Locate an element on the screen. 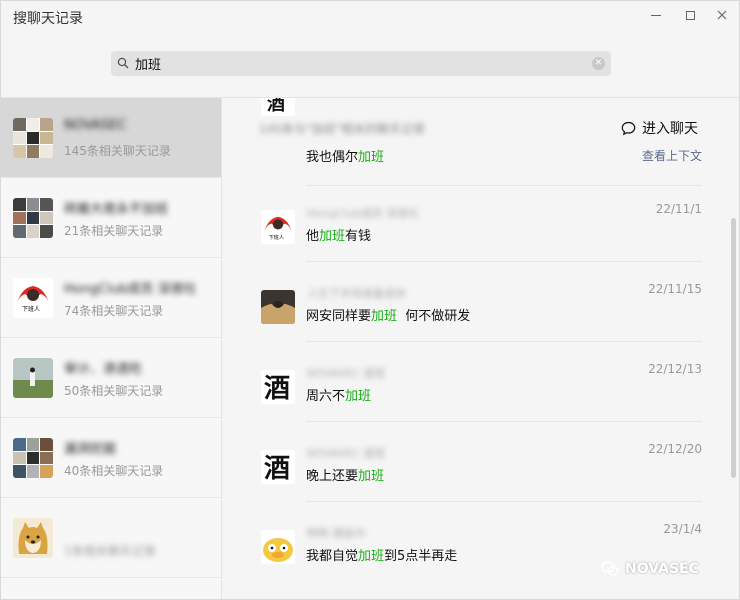 This screenshot has width=740, height=600. minimize-button is located at coordinates (656, 15).